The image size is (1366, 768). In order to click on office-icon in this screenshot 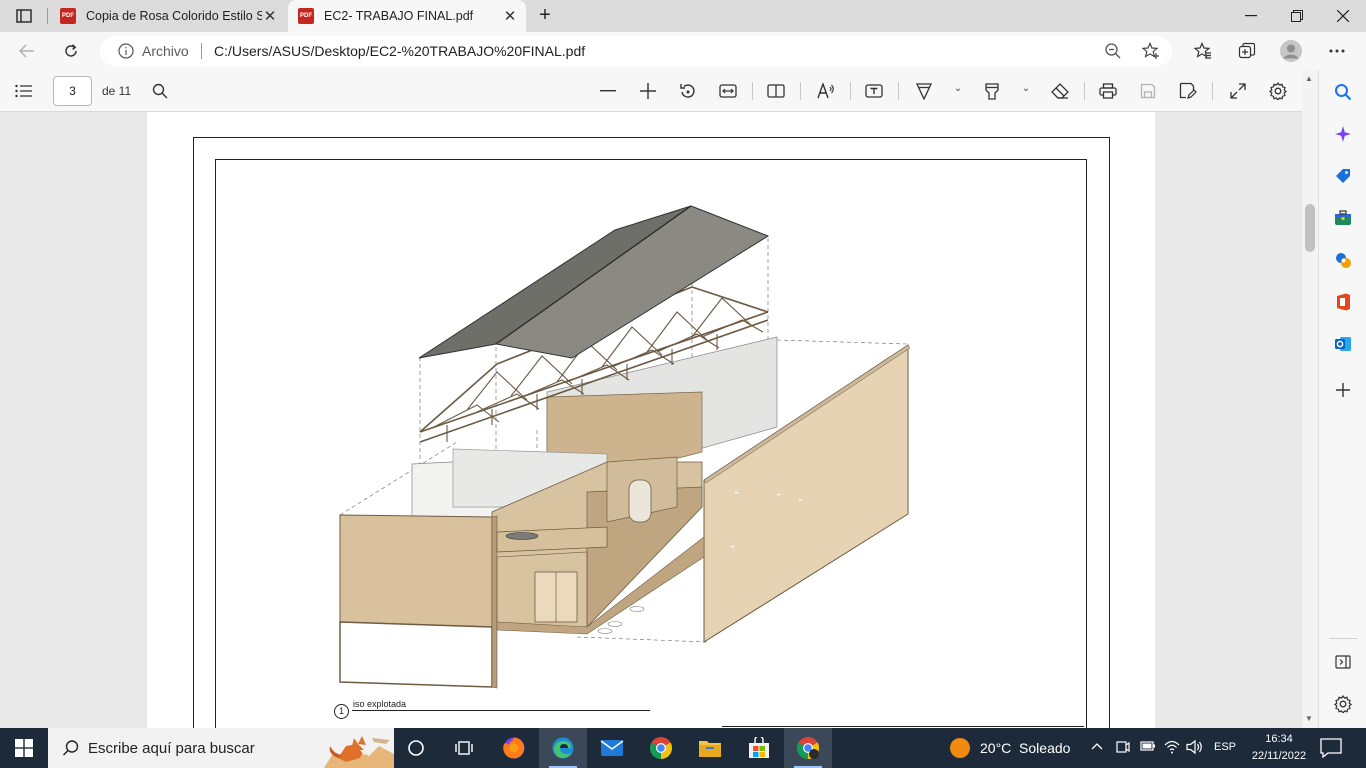, I will do `click(1343, 302)`.